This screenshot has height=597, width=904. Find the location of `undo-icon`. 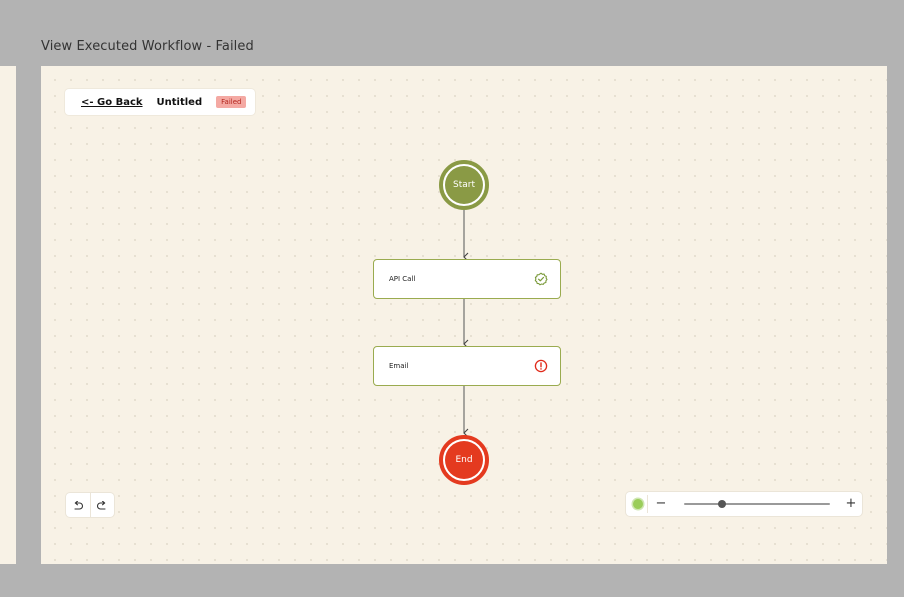

undo-icon is located at coordinates (78, 505).